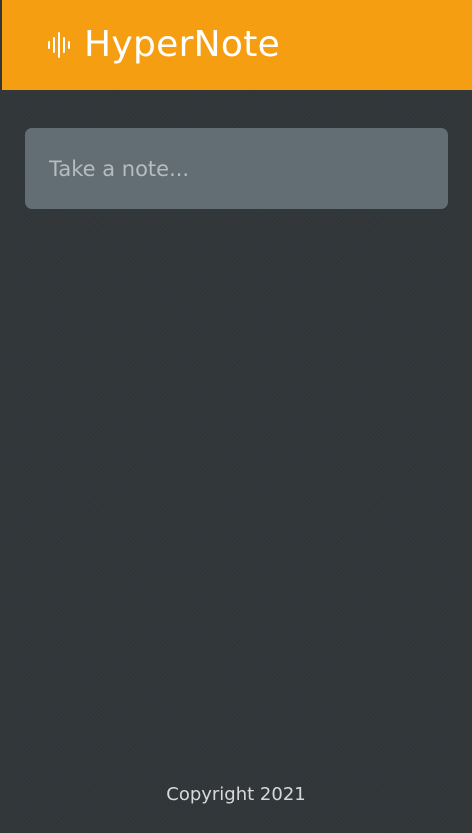  Describe the element at coordinates (182, 44) in the screenshot. I see `app-title: HyperNote` at that location.